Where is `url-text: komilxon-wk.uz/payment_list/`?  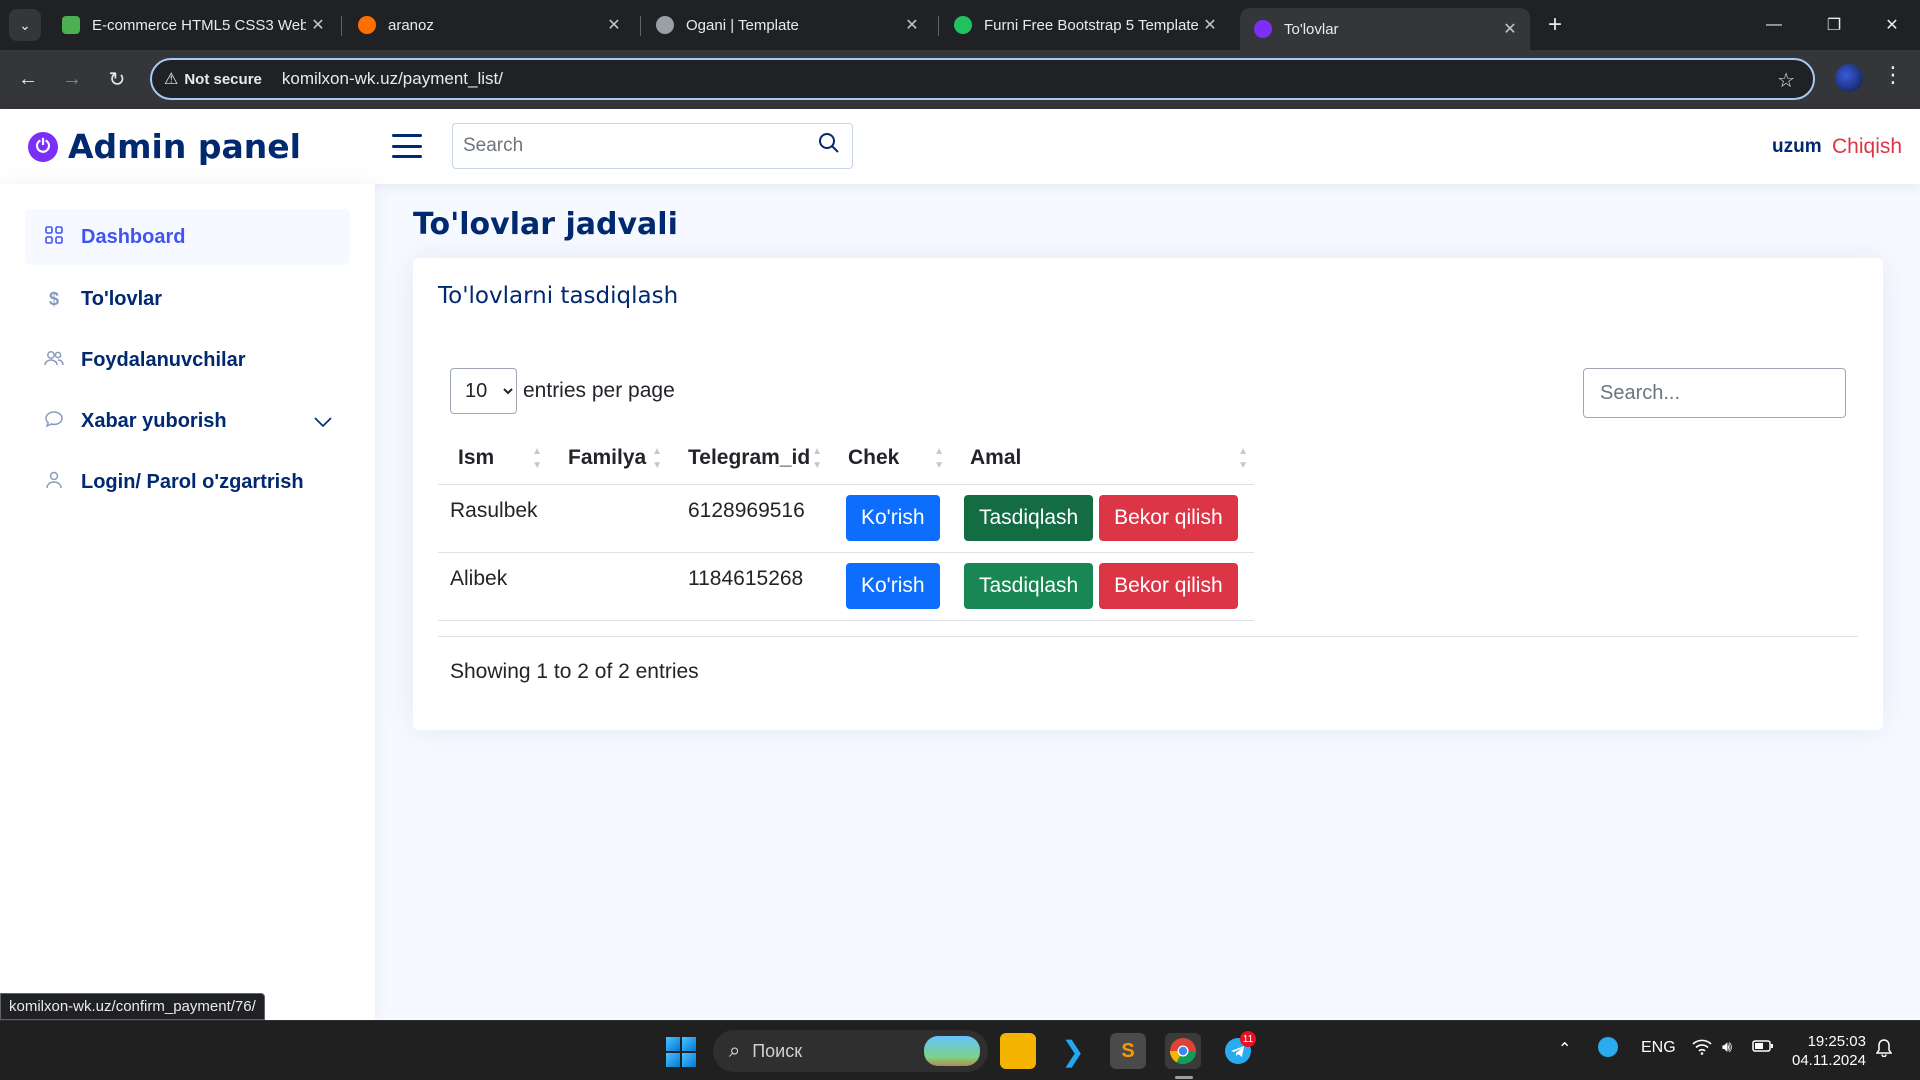 url-text: komilxon-wk.uz/payment_list/ is located at coordinates (392, 79).